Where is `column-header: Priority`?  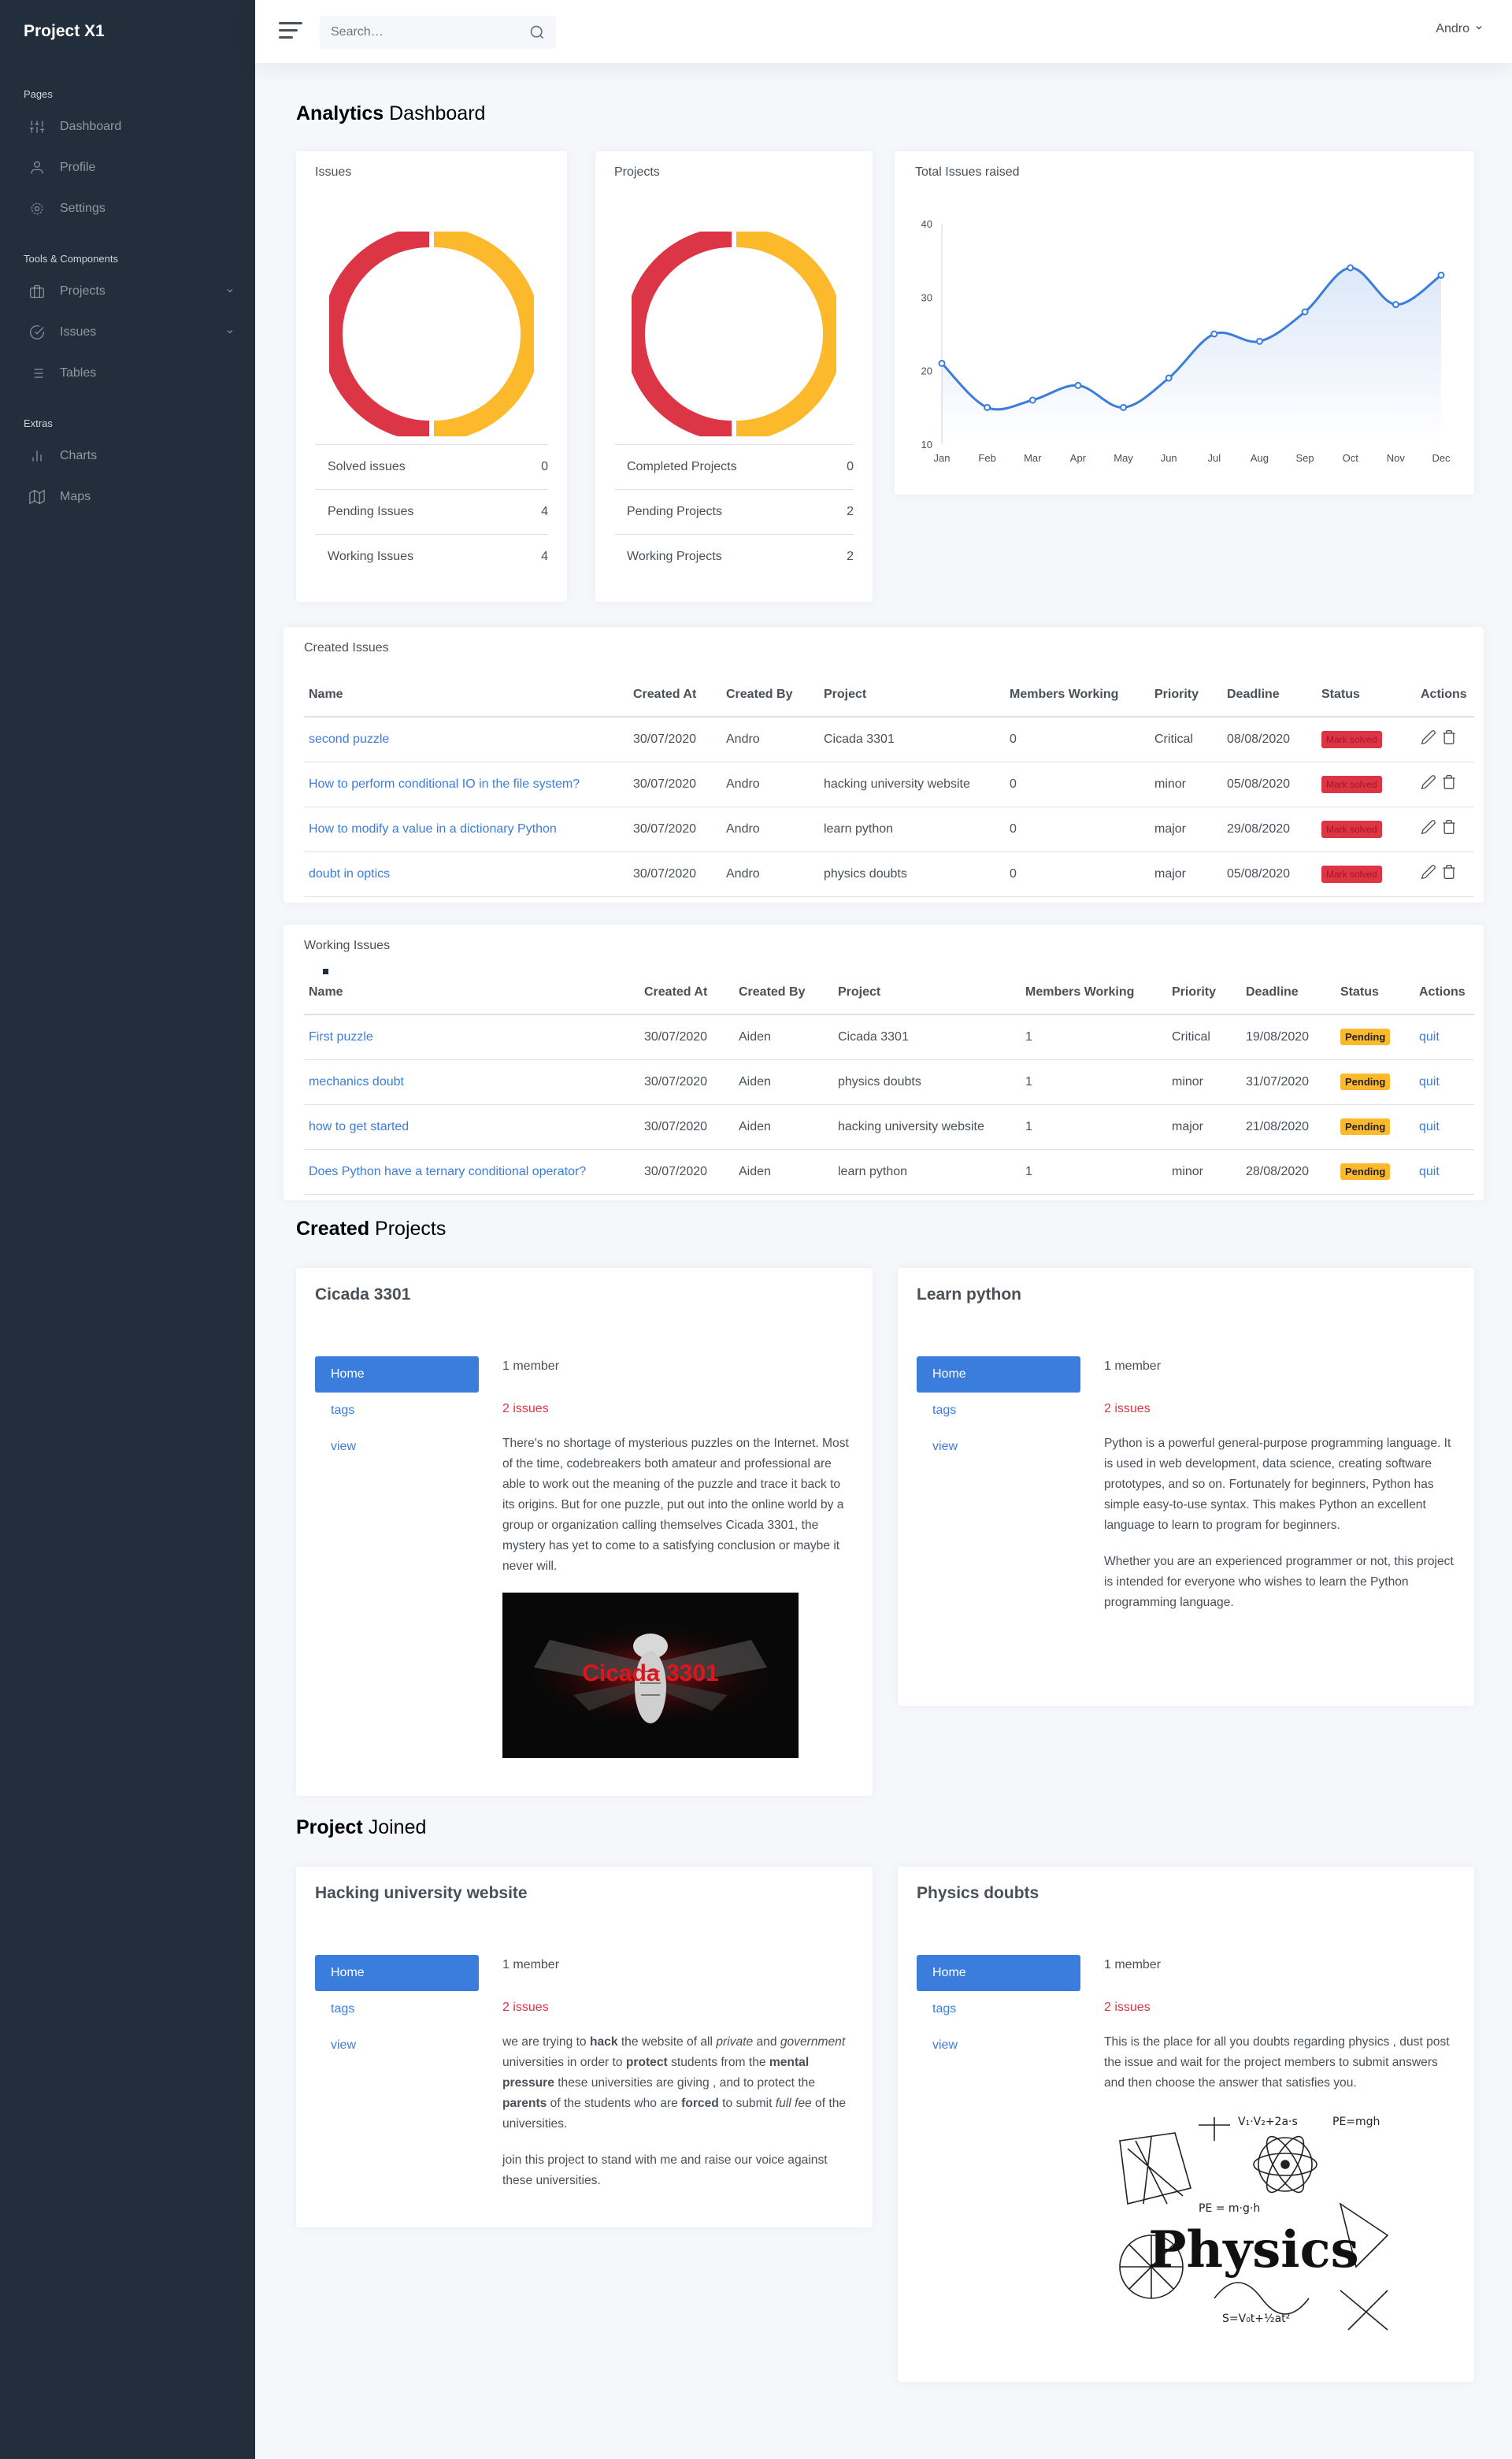 column-header: Priority is located at coordinates (1186, 695).